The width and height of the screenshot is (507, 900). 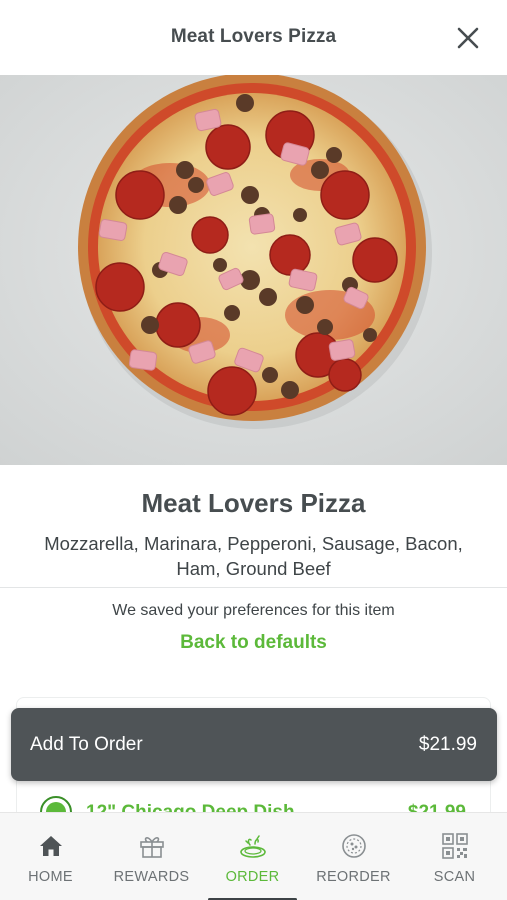 I want to click on tab-reorder: REORDER, so click(x=353, y=856).